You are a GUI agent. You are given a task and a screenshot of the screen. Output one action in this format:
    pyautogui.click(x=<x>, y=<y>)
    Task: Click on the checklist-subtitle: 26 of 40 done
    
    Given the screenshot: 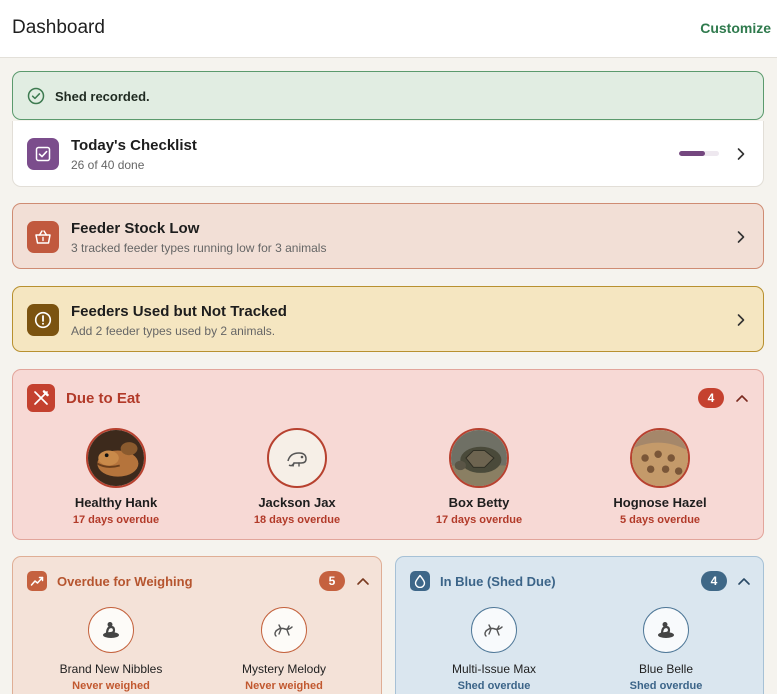 What is the action you would take?
    pyautogui.click(x=108, y=165)
    